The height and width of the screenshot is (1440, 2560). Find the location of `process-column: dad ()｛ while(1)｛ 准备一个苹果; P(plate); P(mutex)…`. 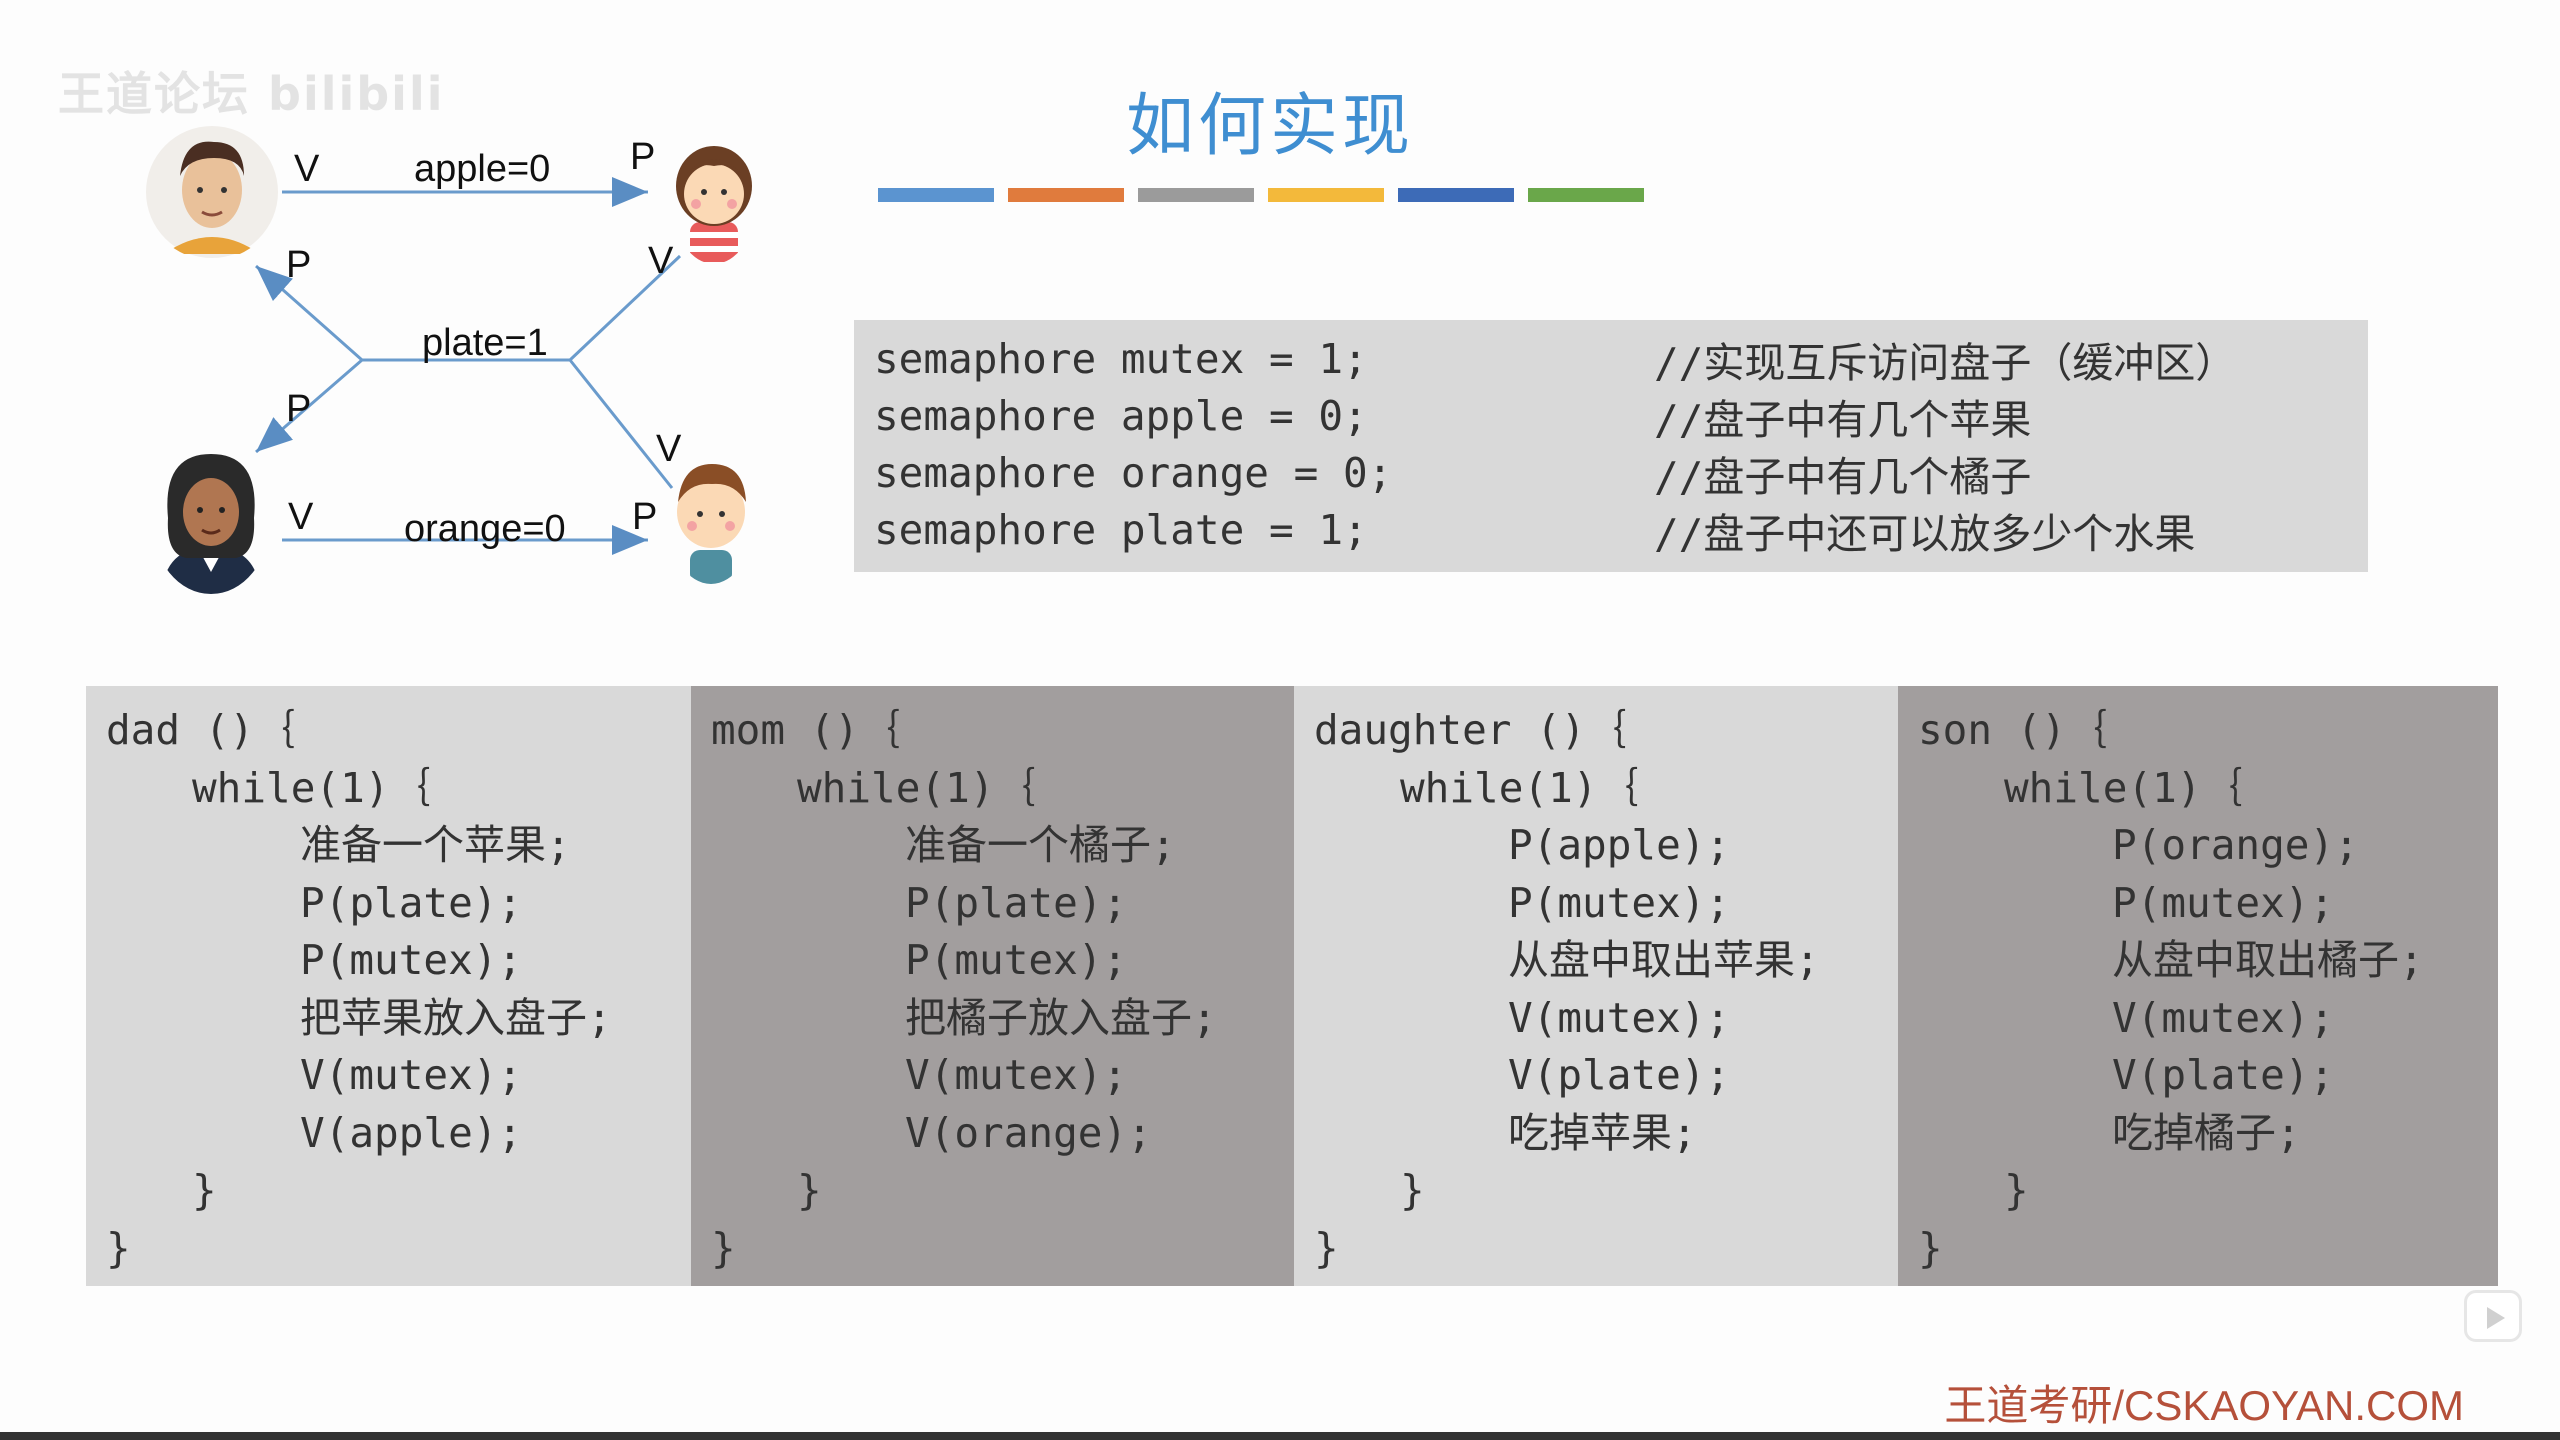

process-column: dad ()｛ while(1)｛ 准备一个苹果; P(plate); P(mutex)… is located at coordinates (388, 986).